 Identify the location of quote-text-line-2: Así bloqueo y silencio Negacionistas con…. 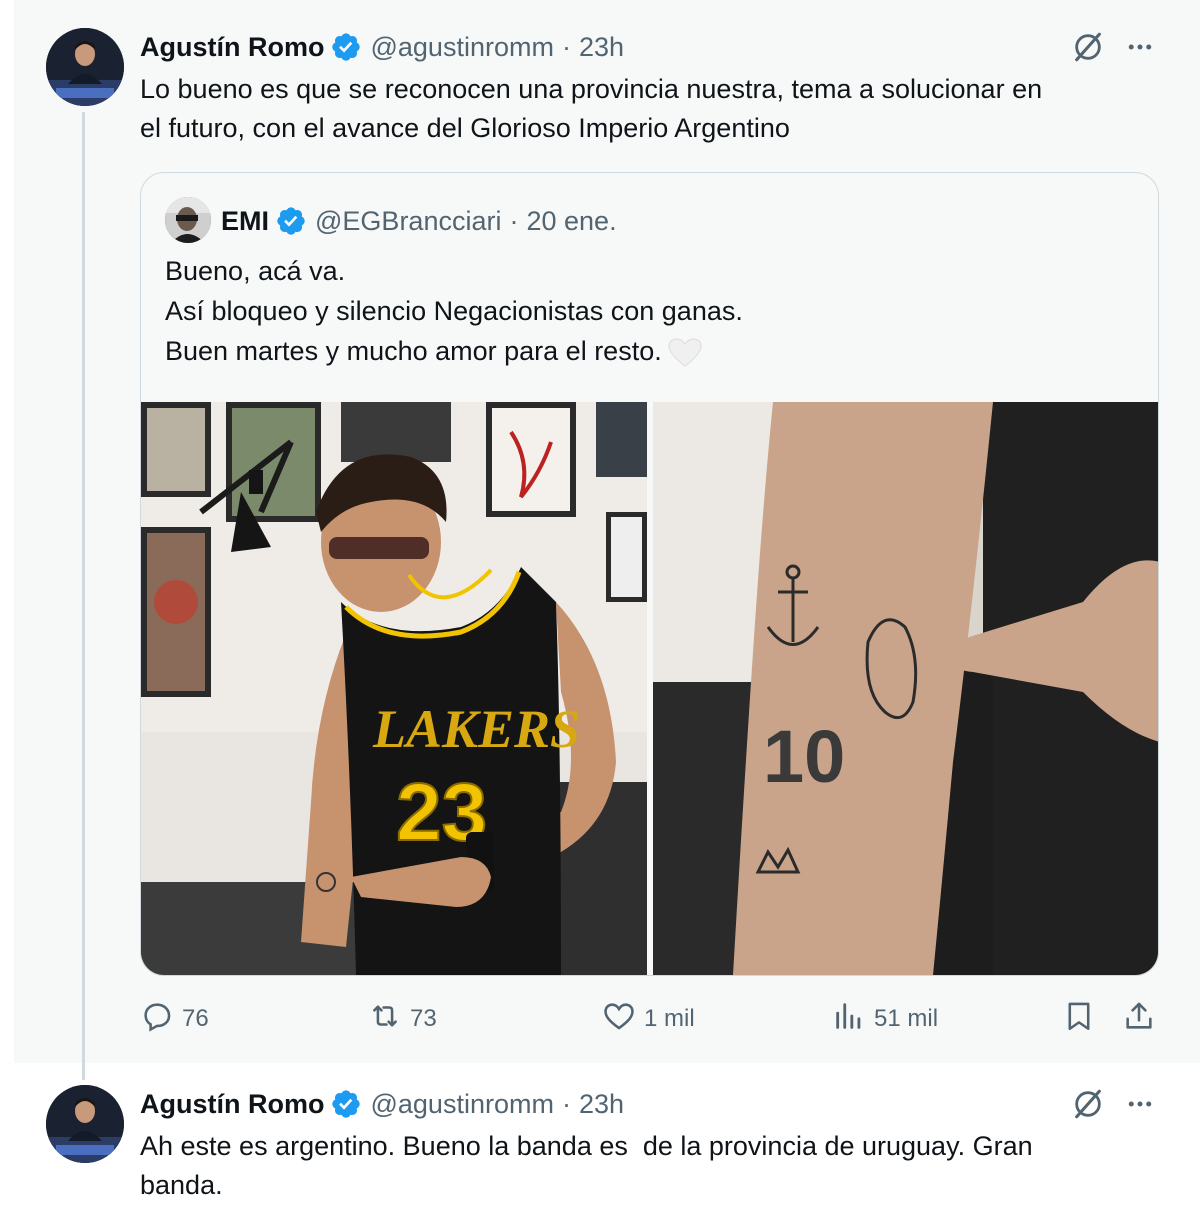
(454, 311).